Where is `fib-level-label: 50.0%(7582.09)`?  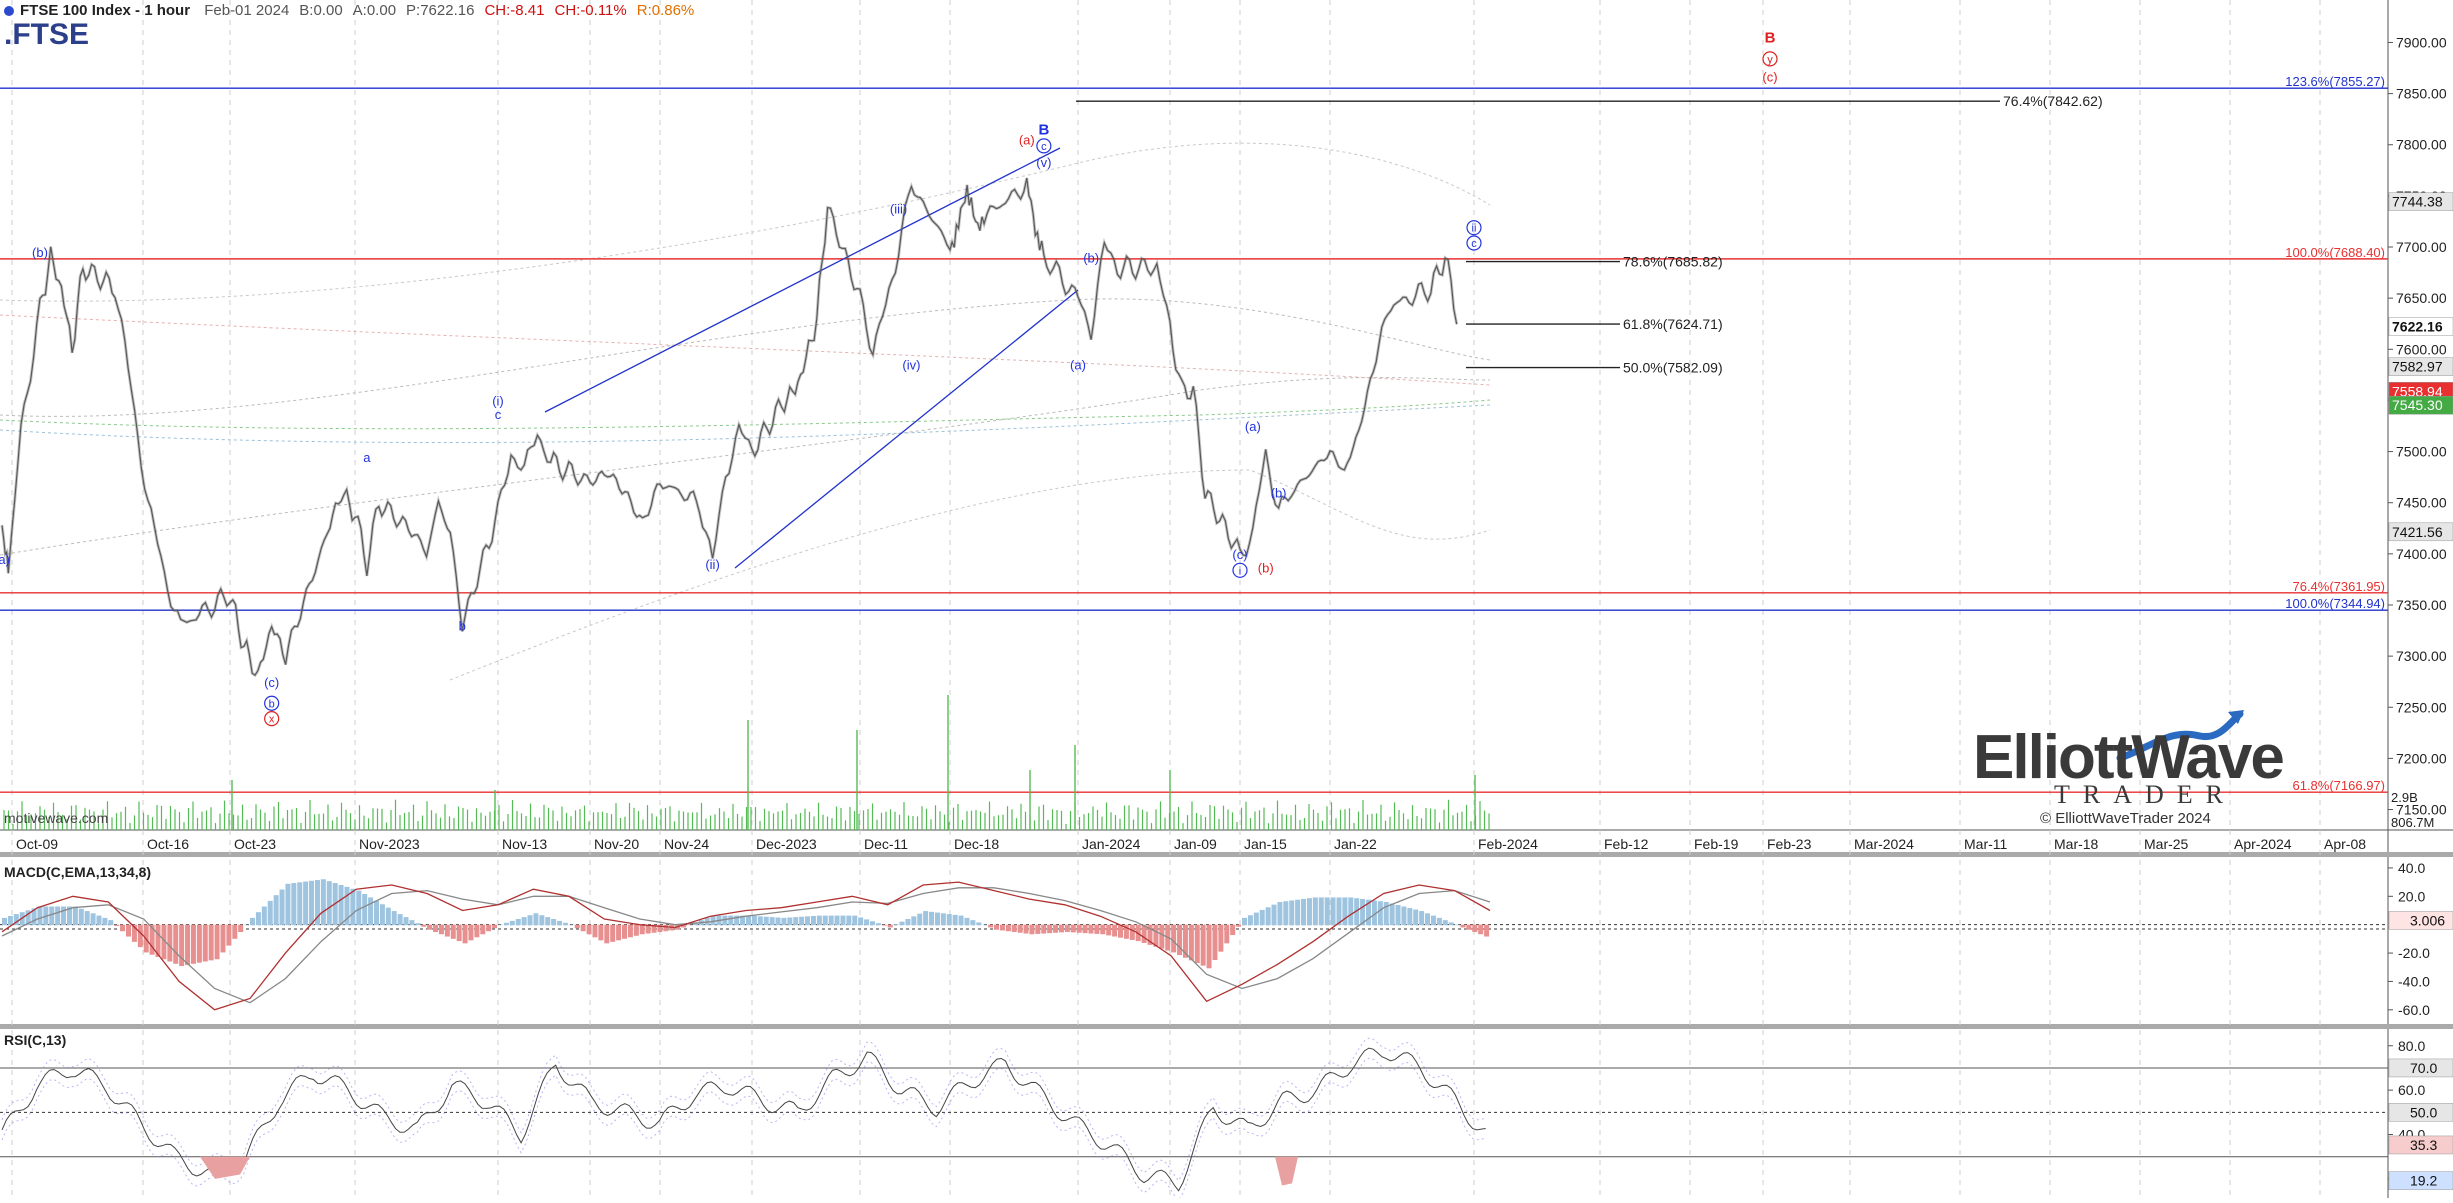 fib-level-label: 50.0%(7582.09) is located at coordinates (1673, 368).